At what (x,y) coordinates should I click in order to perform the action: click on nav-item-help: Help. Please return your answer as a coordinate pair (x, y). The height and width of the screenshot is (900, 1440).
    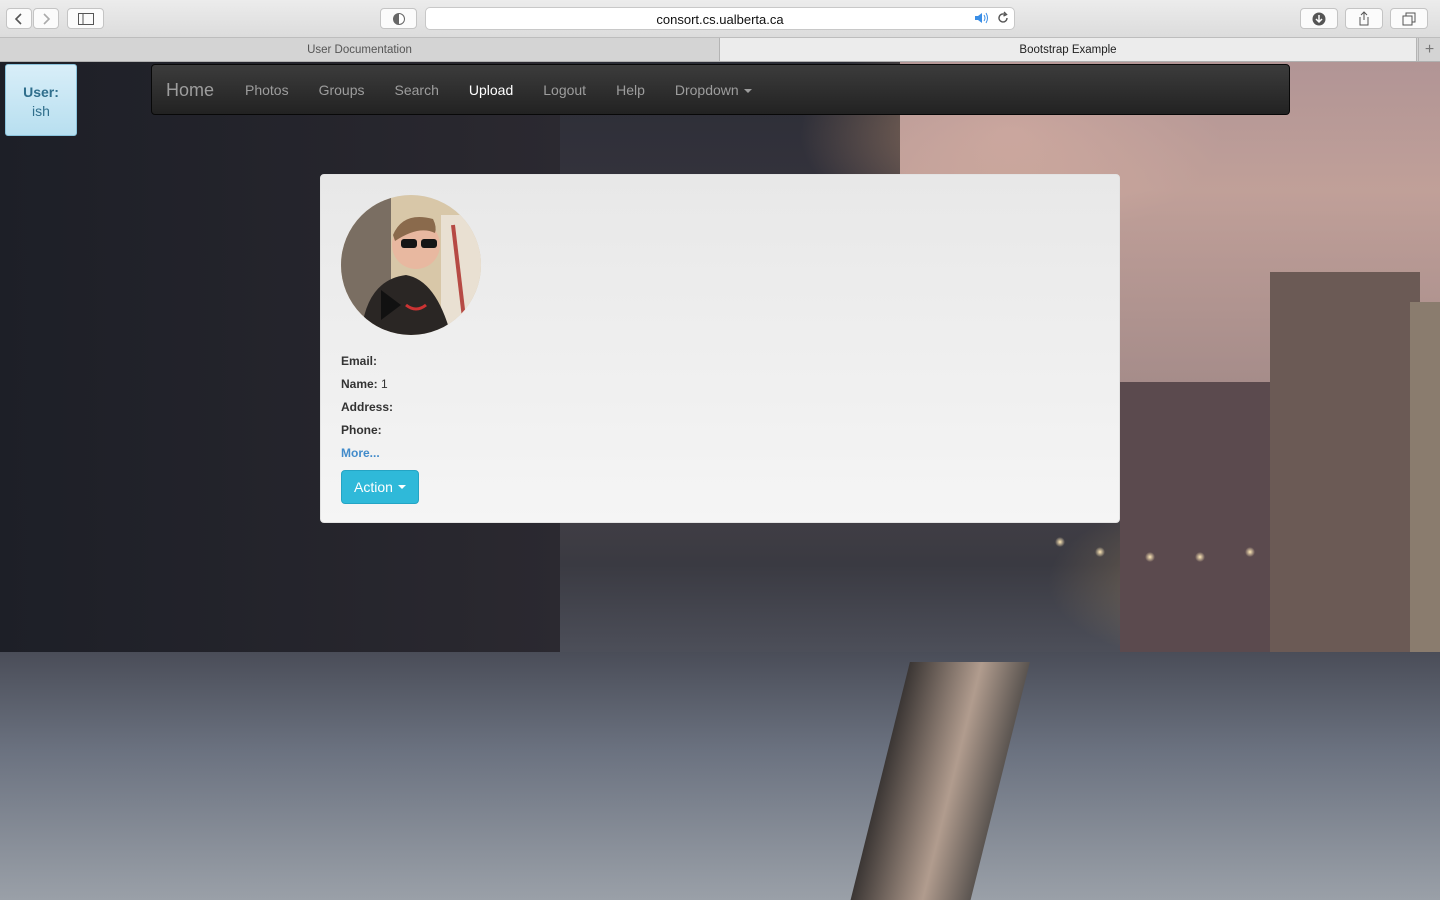
    Looking at the image, I should click on (630, 90).